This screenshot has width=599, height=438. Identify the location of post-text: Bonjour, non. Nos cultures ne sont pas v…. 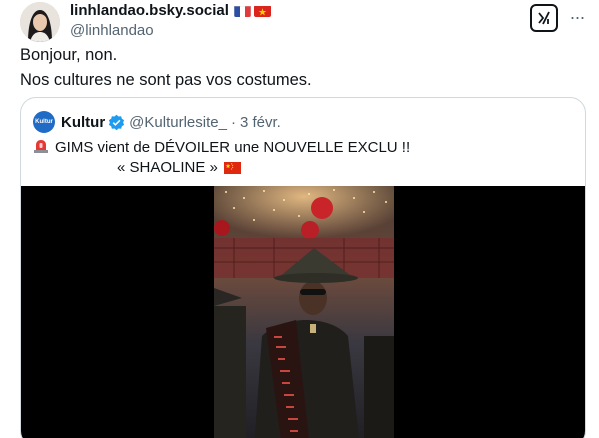
(166, 68).